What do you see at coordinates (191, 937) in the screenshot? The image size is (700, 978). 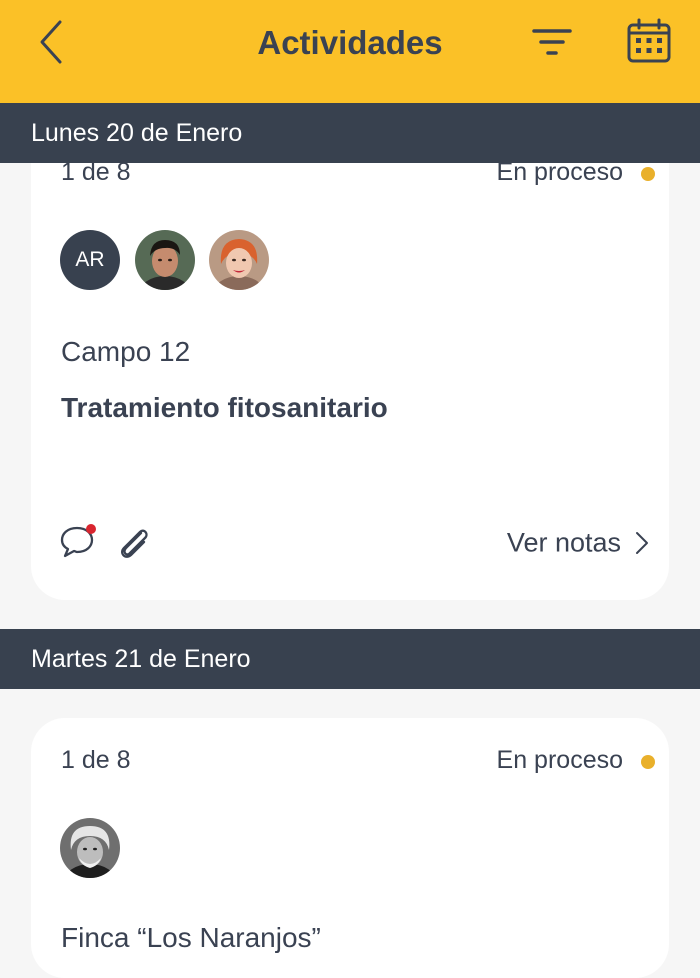 I see `field-name: Finca “Los Naranjos”` at bounding box center [191, 937].